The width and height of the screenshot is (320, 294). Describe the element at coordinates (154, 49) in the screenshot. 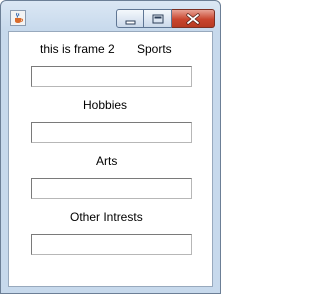

I see `sports-label: Sports` at that location.